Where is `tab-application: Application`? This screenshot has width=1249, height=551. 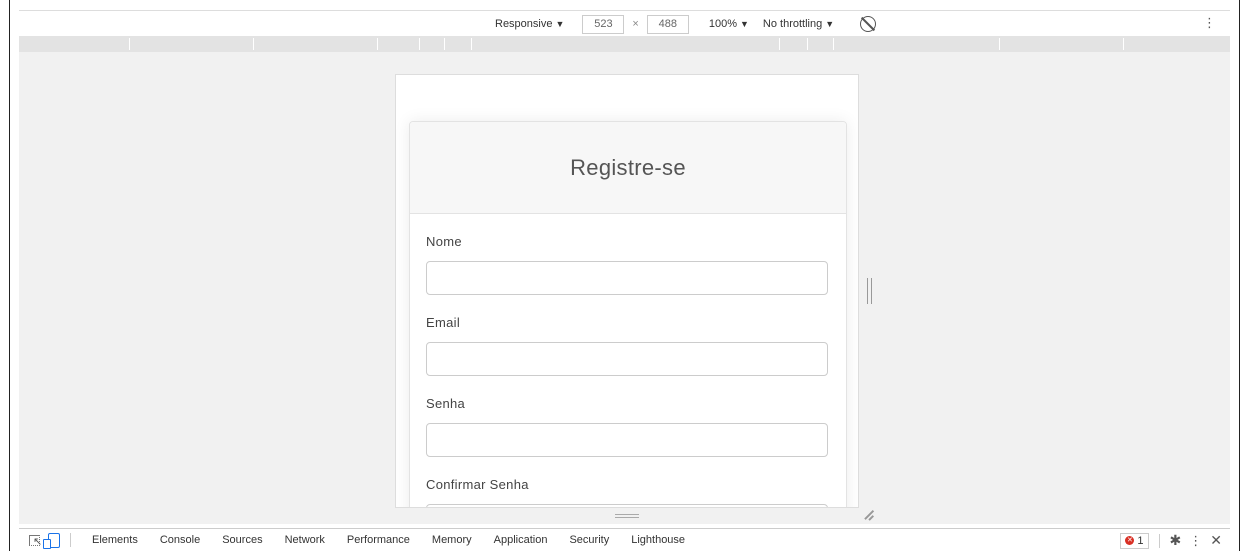 tab-application: Application is located at coordinates (521, 540).